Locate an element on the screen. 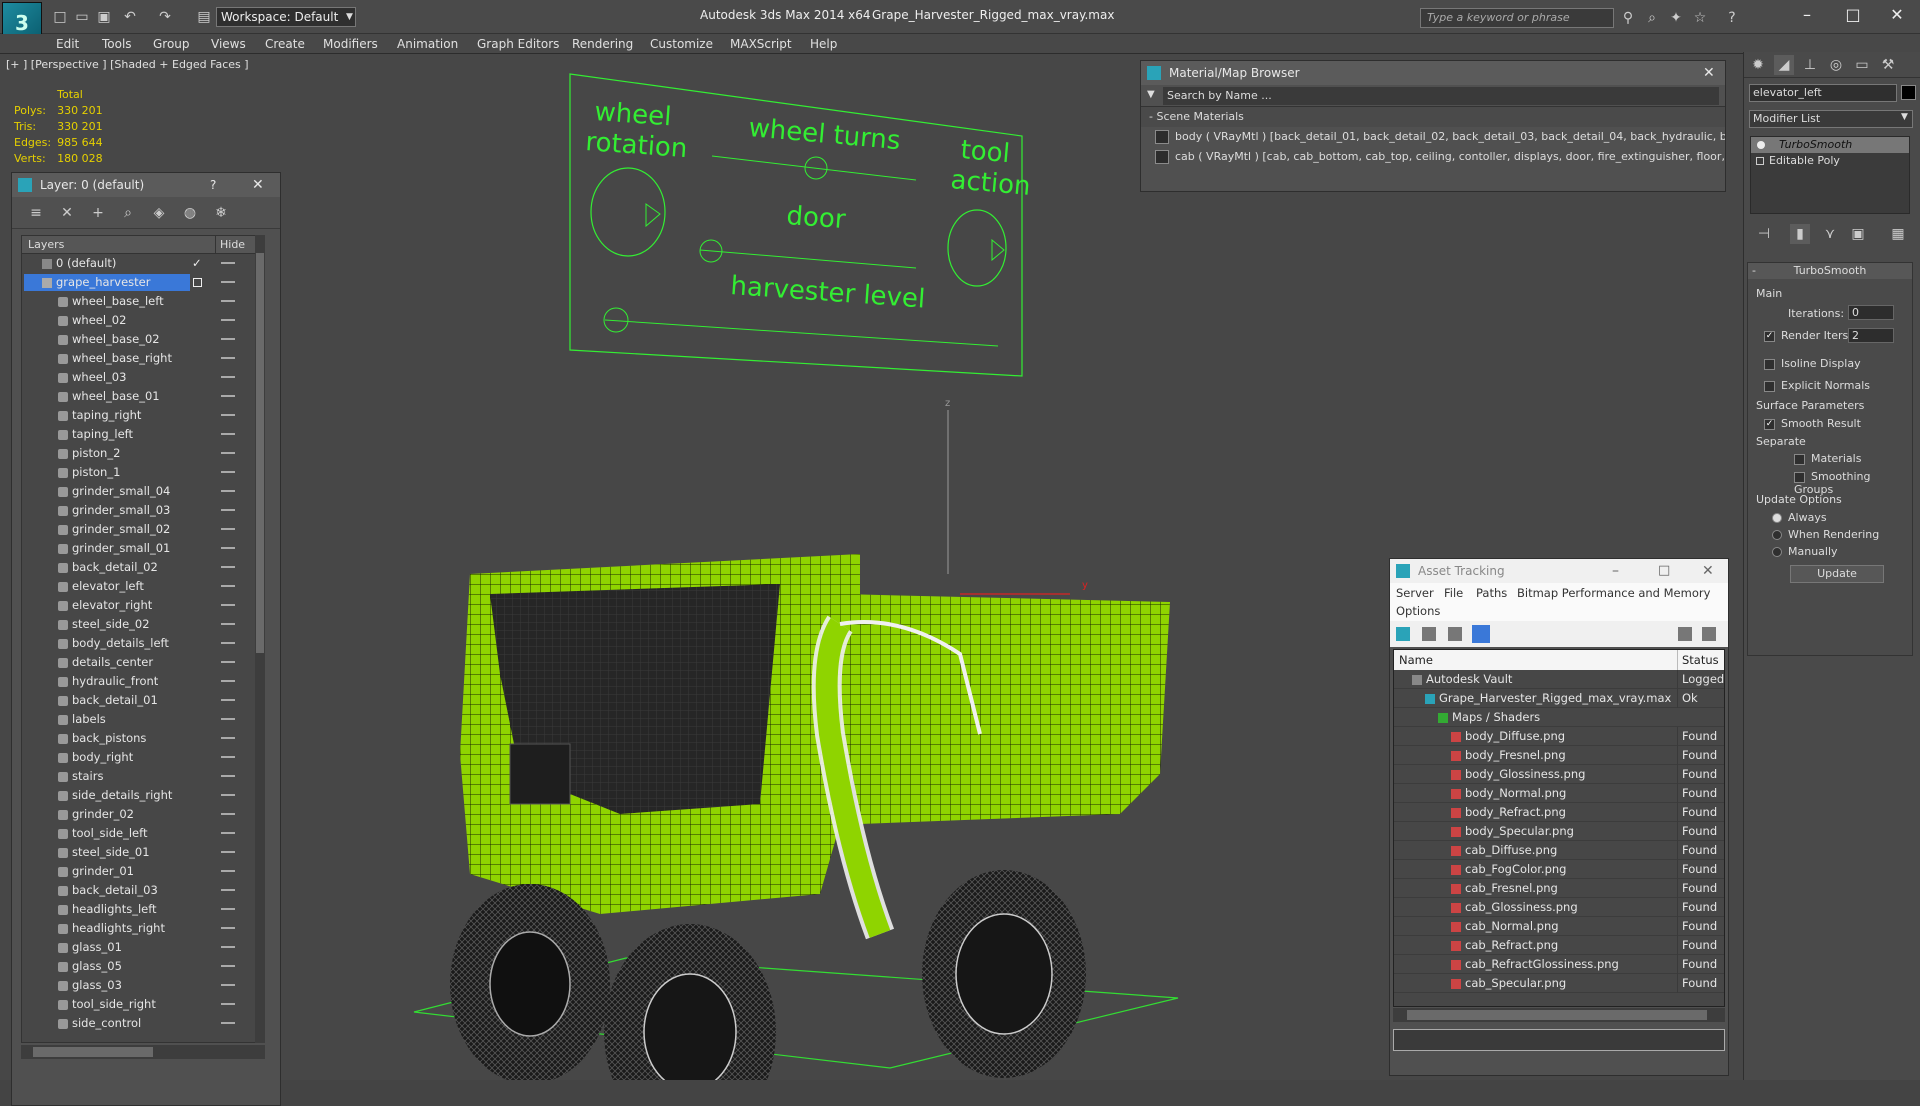 This screenshot has height=1106, width=1920. asset-row: cab_Specular.png Found is located at coordinates (1559, 983).